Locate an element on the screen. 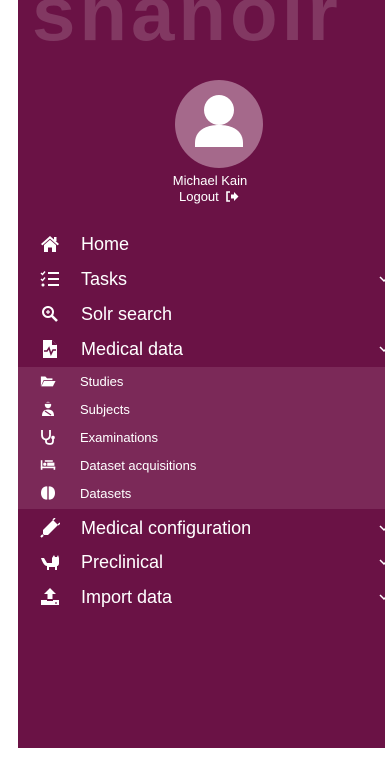 Image resolution: width=385 pixels, height=779 pixels. user-injured-icon is located at coordinates (48, 409).